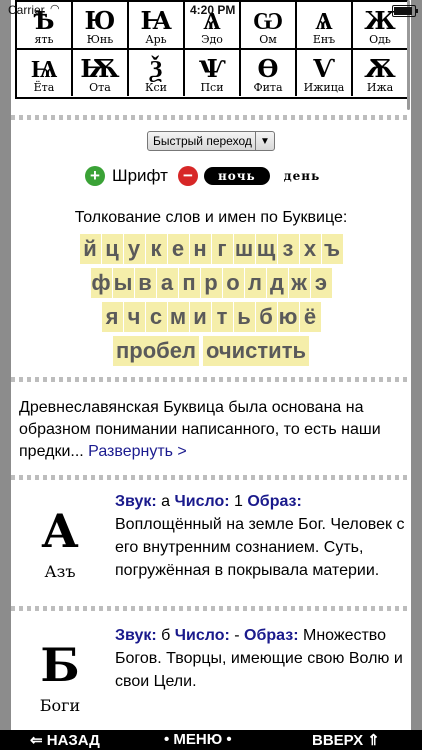  Describe the element at coordinates (288, 249) in the screenshot. I see `key: з` at that location.